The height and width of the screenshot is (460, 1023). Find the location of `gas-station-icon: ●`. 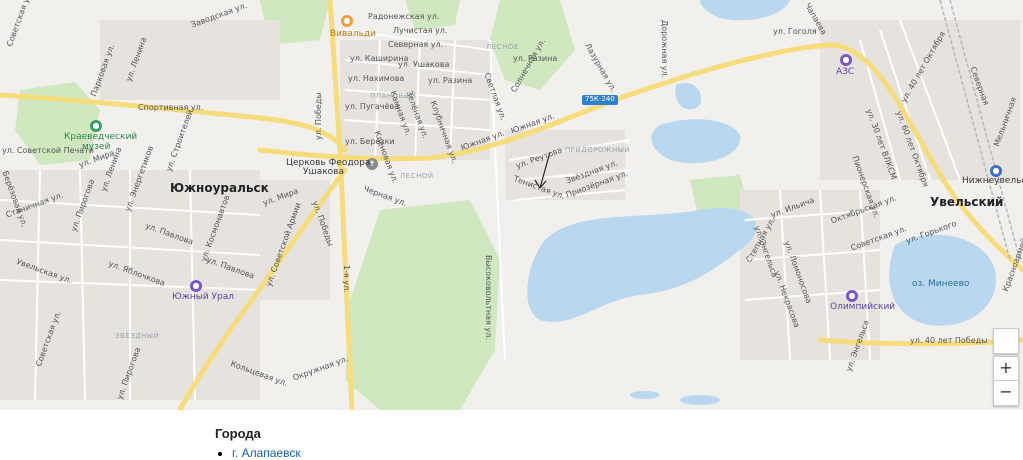

gas-station-icon: ● is located at coordinates (846, 60).